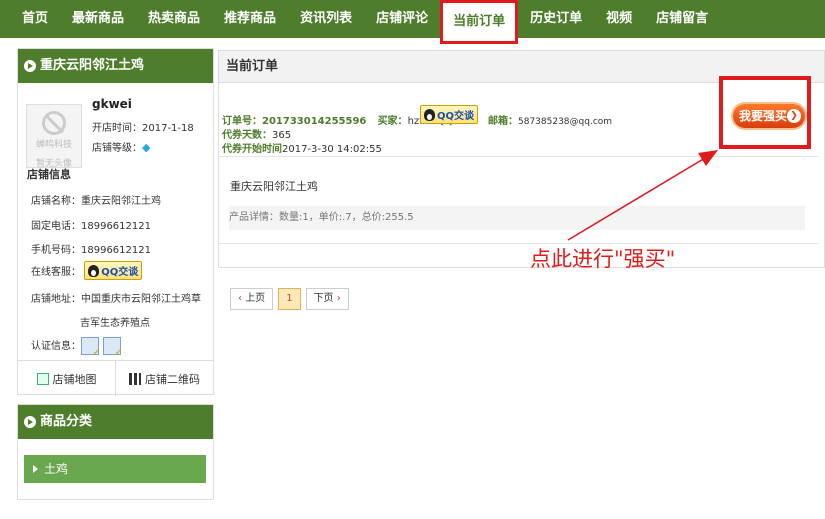 The image size is (825, 519). I want to click on days-row: 代券天数：365, so click(256, 133).